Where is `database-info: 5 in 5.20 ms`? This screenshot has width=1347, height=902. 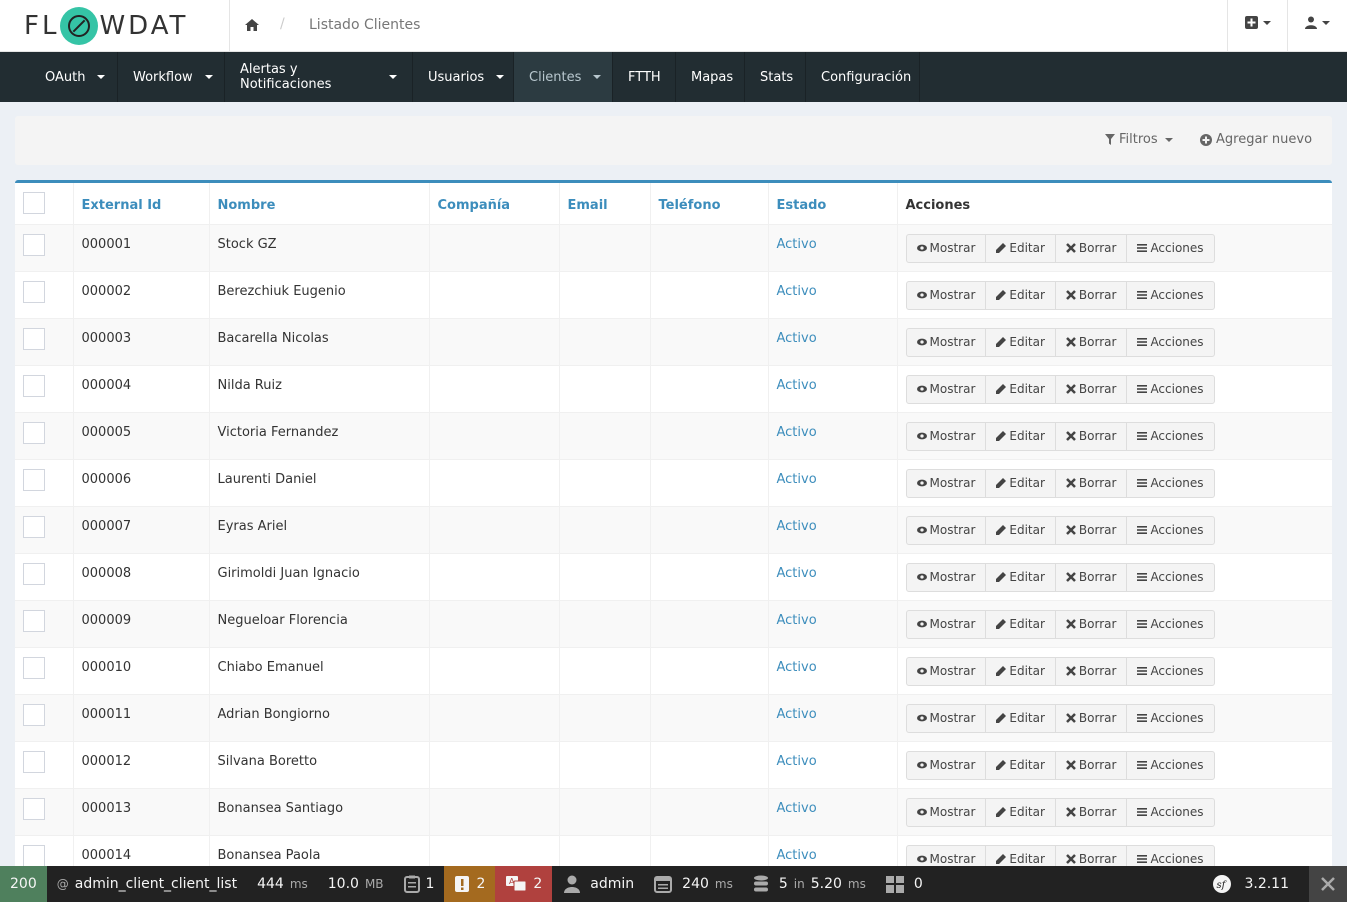 database-info: 5 in 5.20 ms is located at coordinates (809, 884).